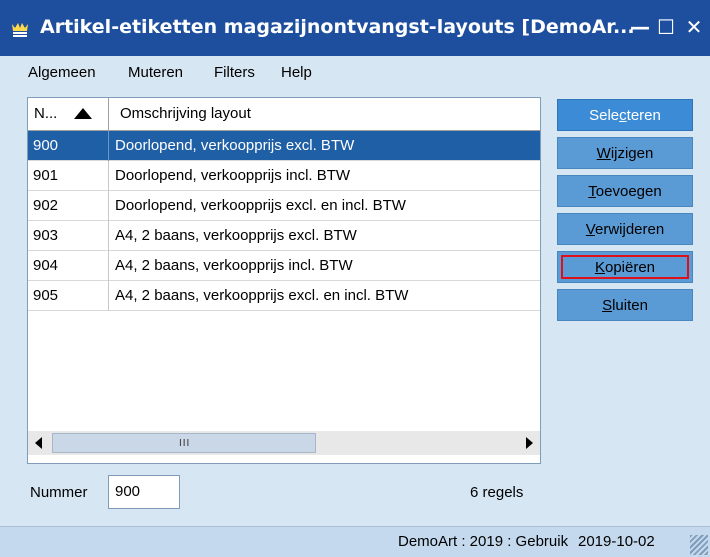 This screenshot has width=710, height=557. Describe the element at coordinates (497, 492) in the screenshot. I see `row-count-text: 6 regels` at that location.